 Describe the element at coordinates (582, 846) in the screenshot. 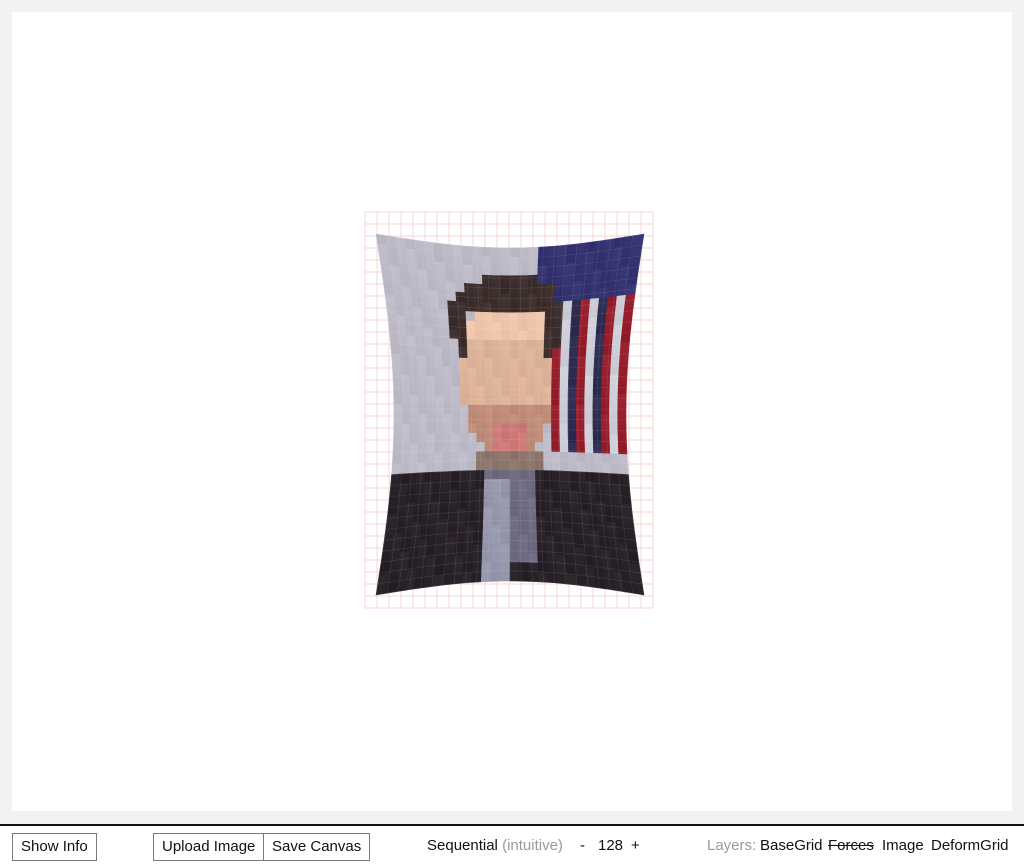

I see `decrement-button: -` at that location.